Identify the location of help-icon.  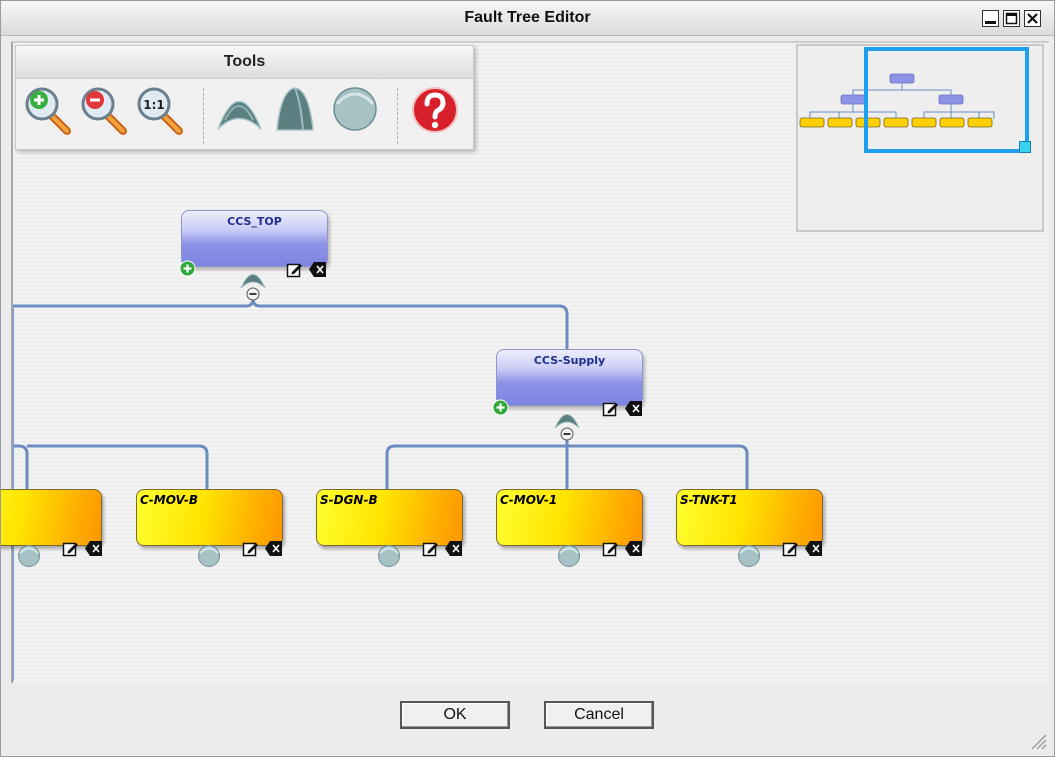
(435, 110).